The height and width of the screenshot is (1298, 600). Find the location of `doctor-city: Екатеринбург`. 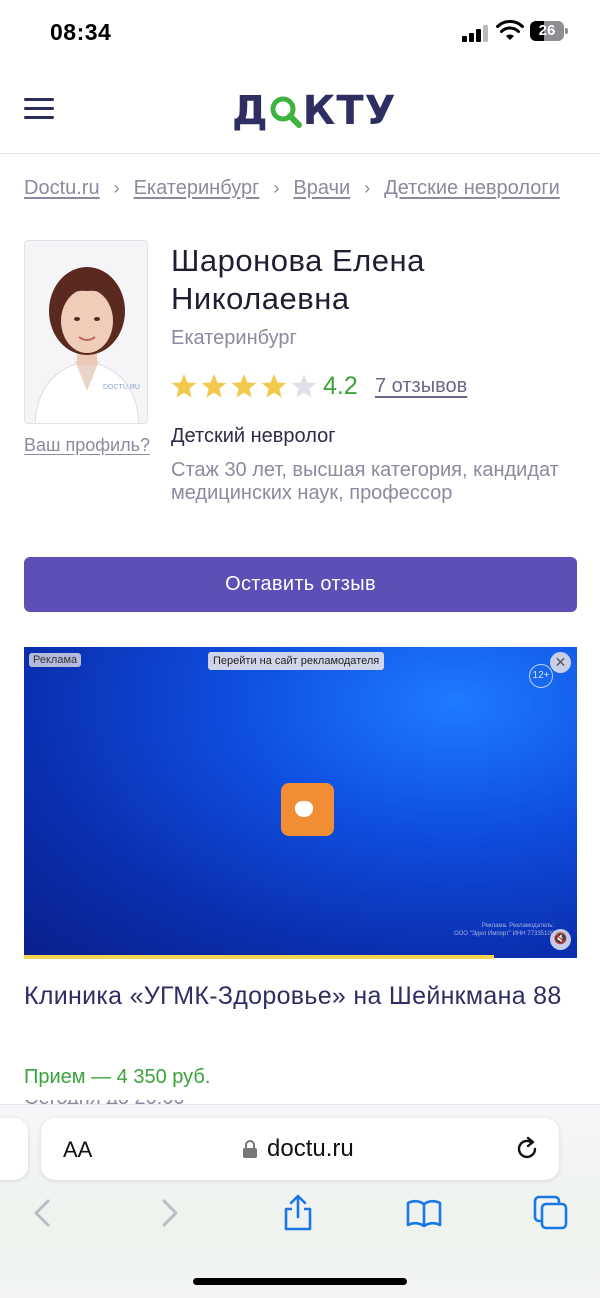

doctor-city: Екатеринбург is located at coordinates (234, 338).